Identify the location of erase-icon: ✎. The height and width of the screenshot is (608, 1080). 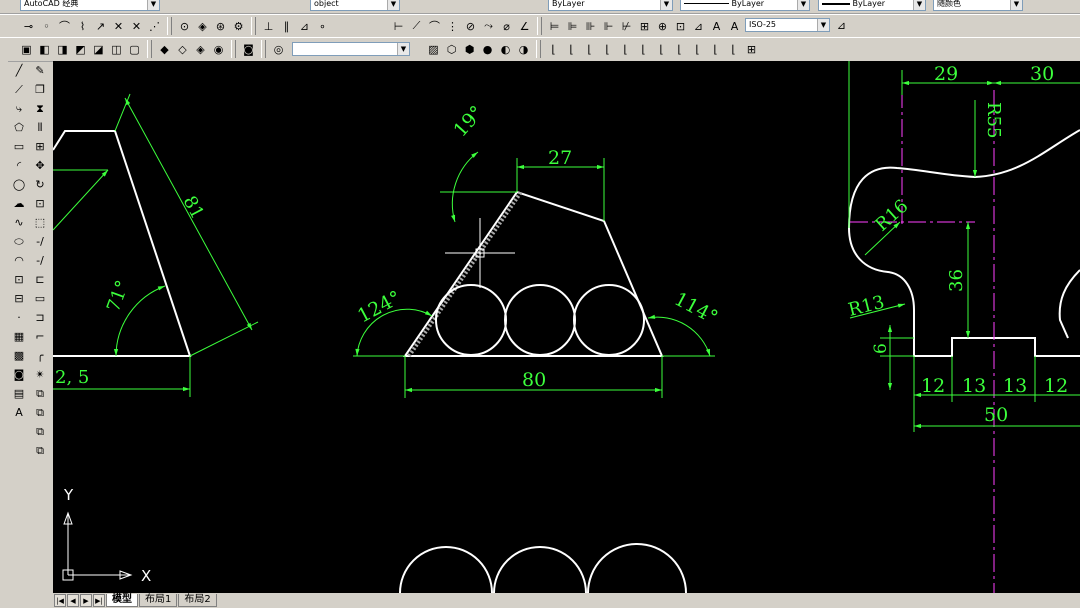
(40, 70).